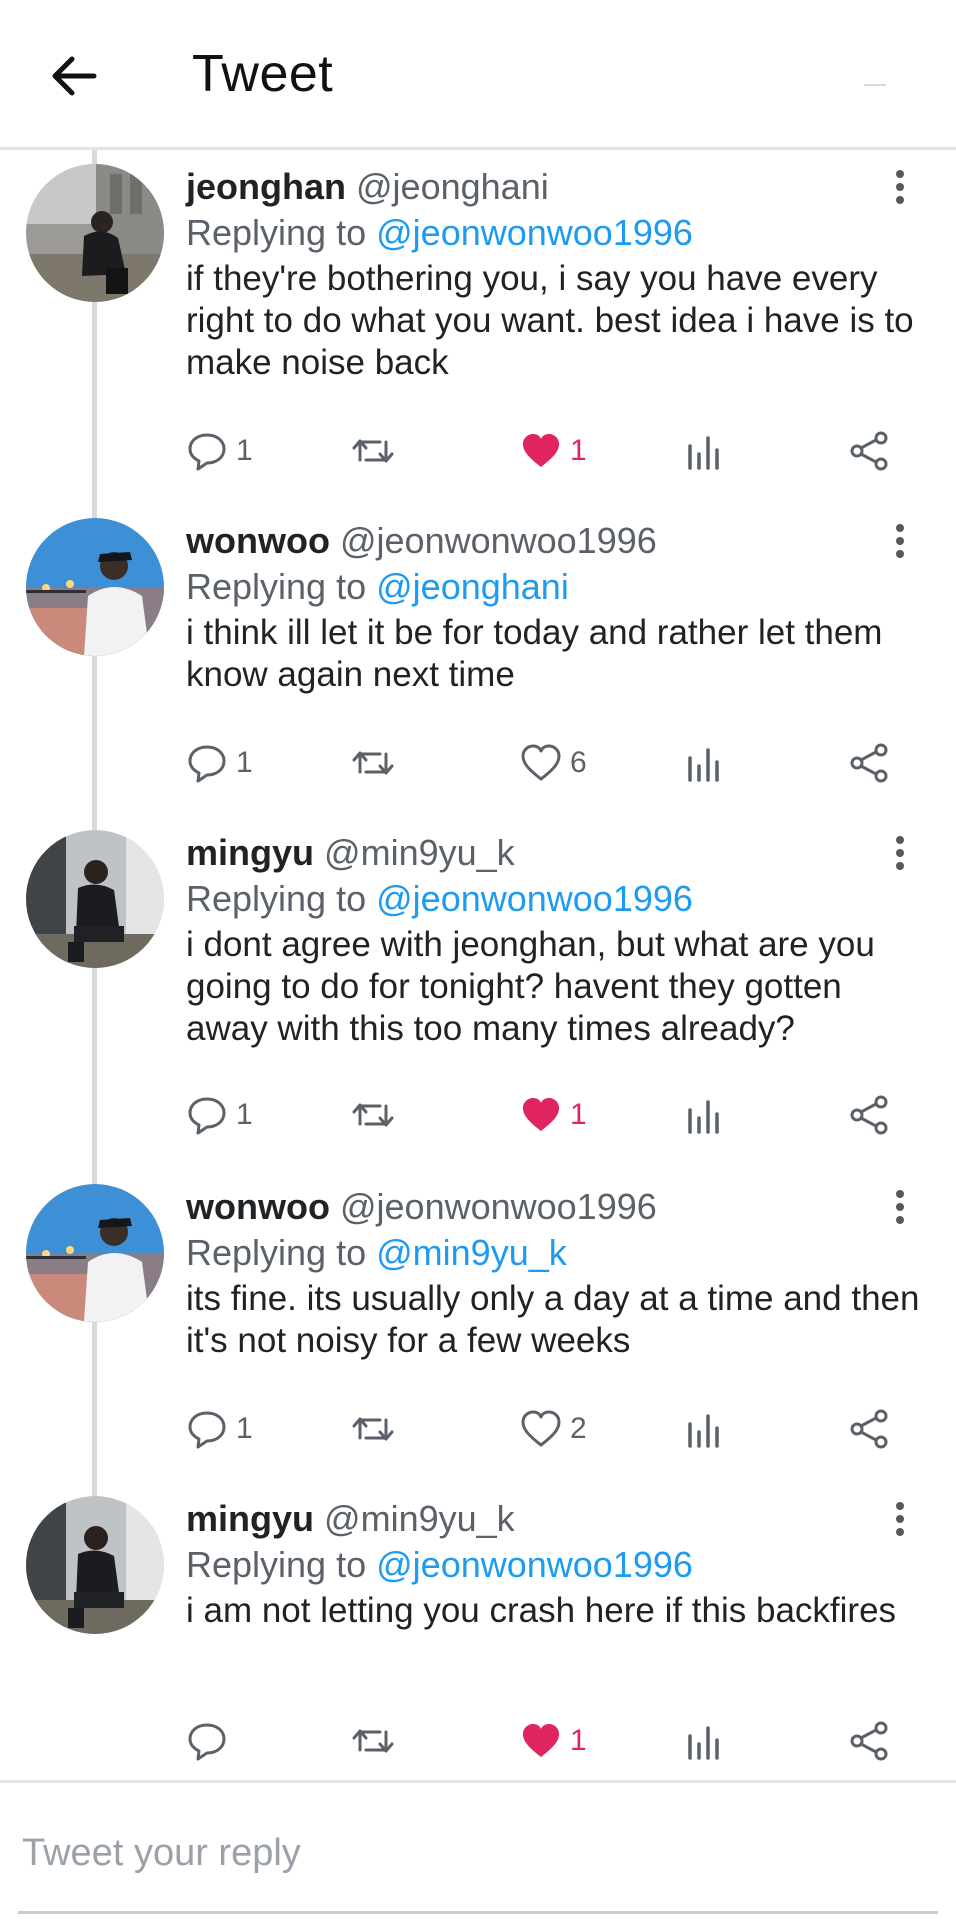 Image resolution: width=956 pixels, height=1920 pixels. What do you see at coordinates (452, 186) in the screenshot?
I see `author-handle: @jeonghani` at bounding box center [452, 186].